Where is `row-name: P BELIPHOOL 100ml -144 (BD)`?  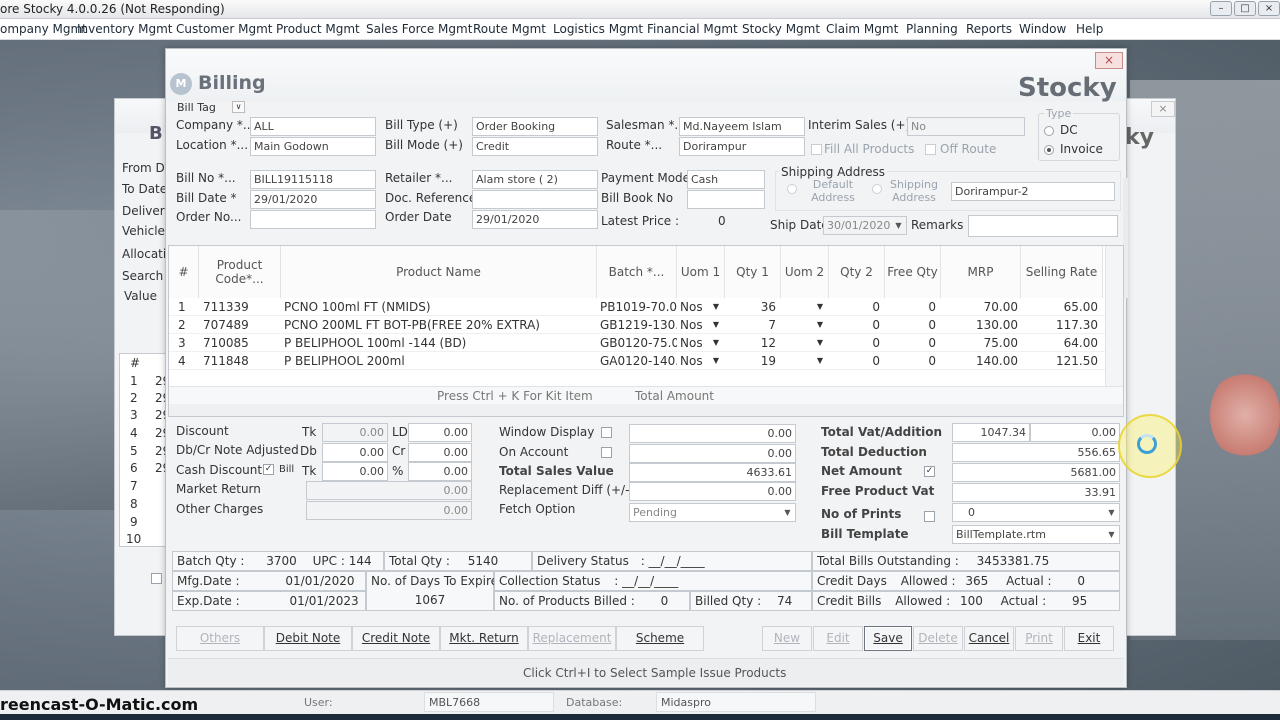
row-name: P BELIPHOOL 100ml -144 (BD) is located at coordinates (439, 343).